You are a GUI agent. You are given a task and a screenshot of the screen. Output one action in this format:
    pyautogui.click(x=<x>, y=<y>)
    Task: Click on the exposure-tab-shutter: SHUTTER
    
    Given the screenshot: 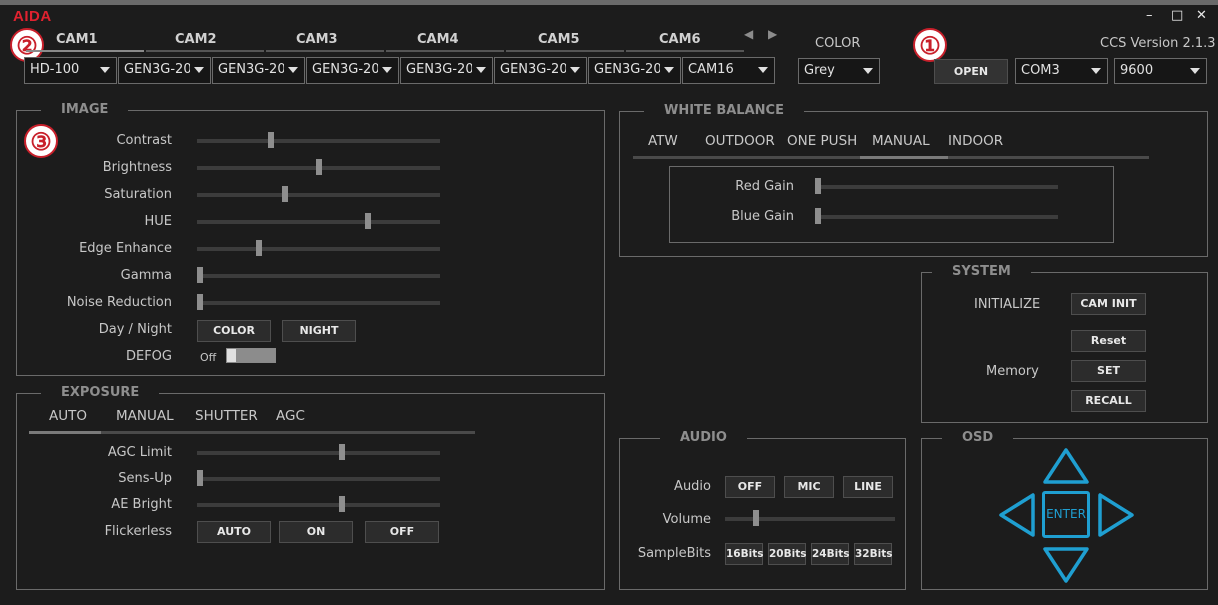 What is the action you would take?
    pyautogui.click(x=226, y=416)
    